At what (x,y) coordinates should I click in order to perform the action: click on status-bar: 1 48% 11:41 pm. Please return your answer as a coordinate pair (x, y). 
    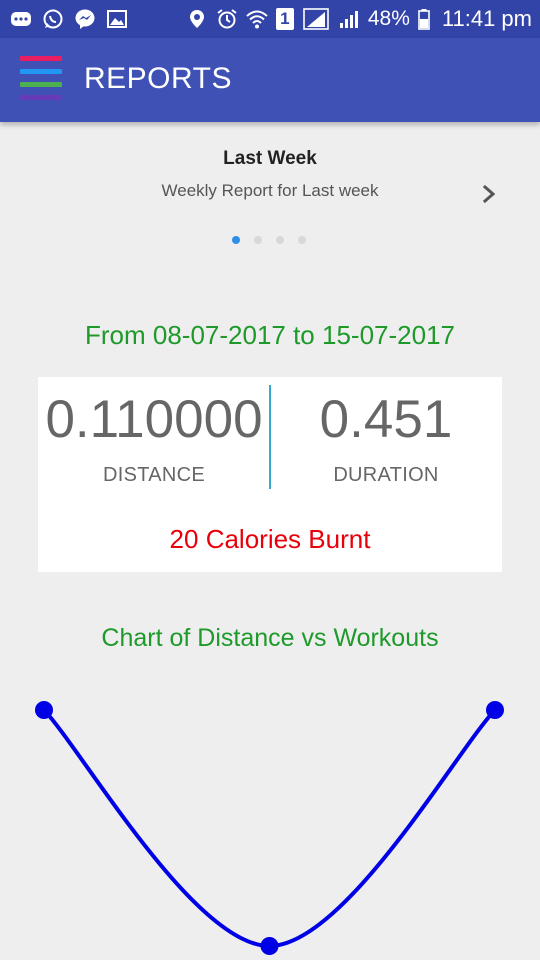
    Looking at the image, I should click on (270, 19).